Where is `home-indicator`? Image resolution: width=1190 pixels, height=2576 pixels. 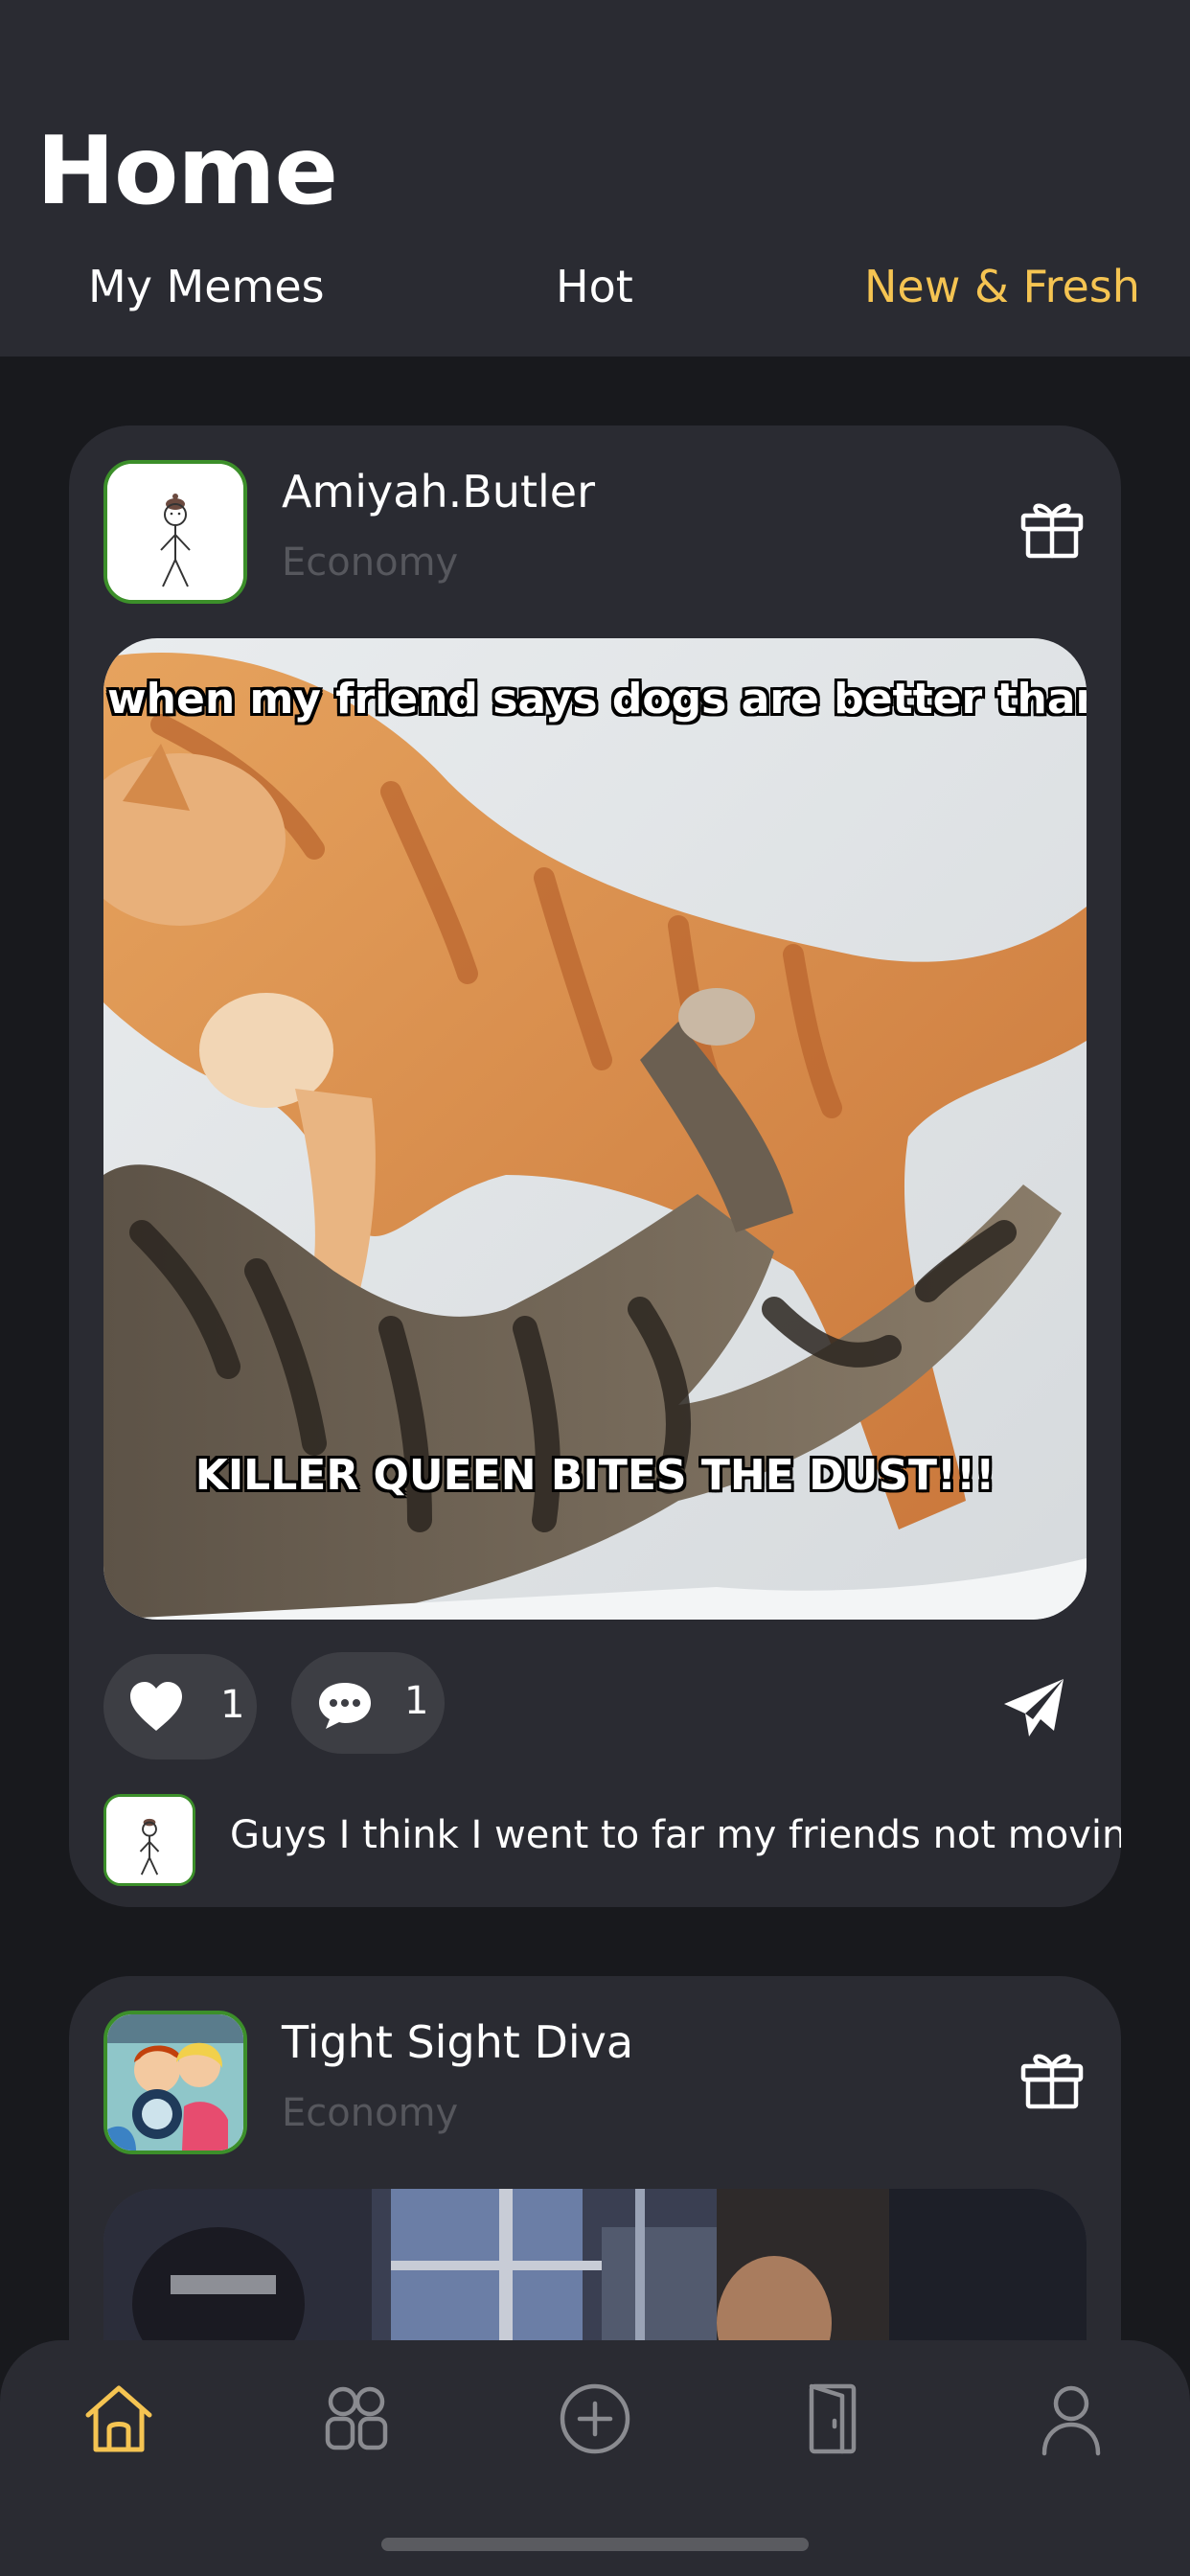 home-indicator is located at coordinates (595, 2544).